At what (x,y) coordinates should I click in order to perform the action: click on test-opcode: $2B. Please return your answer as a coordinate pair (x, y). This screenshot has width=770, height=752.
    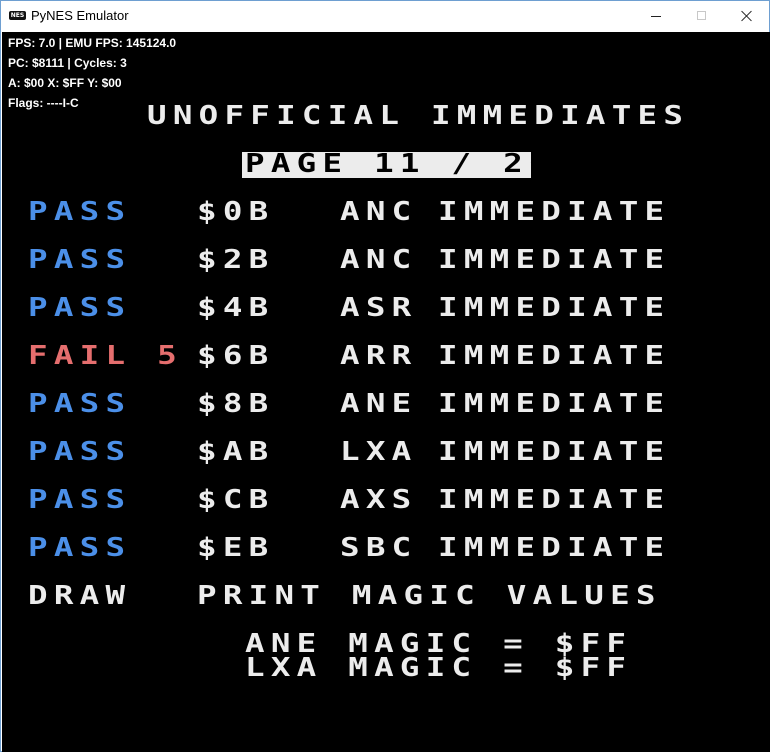
    Looking at the image, I should click on (236, 260).